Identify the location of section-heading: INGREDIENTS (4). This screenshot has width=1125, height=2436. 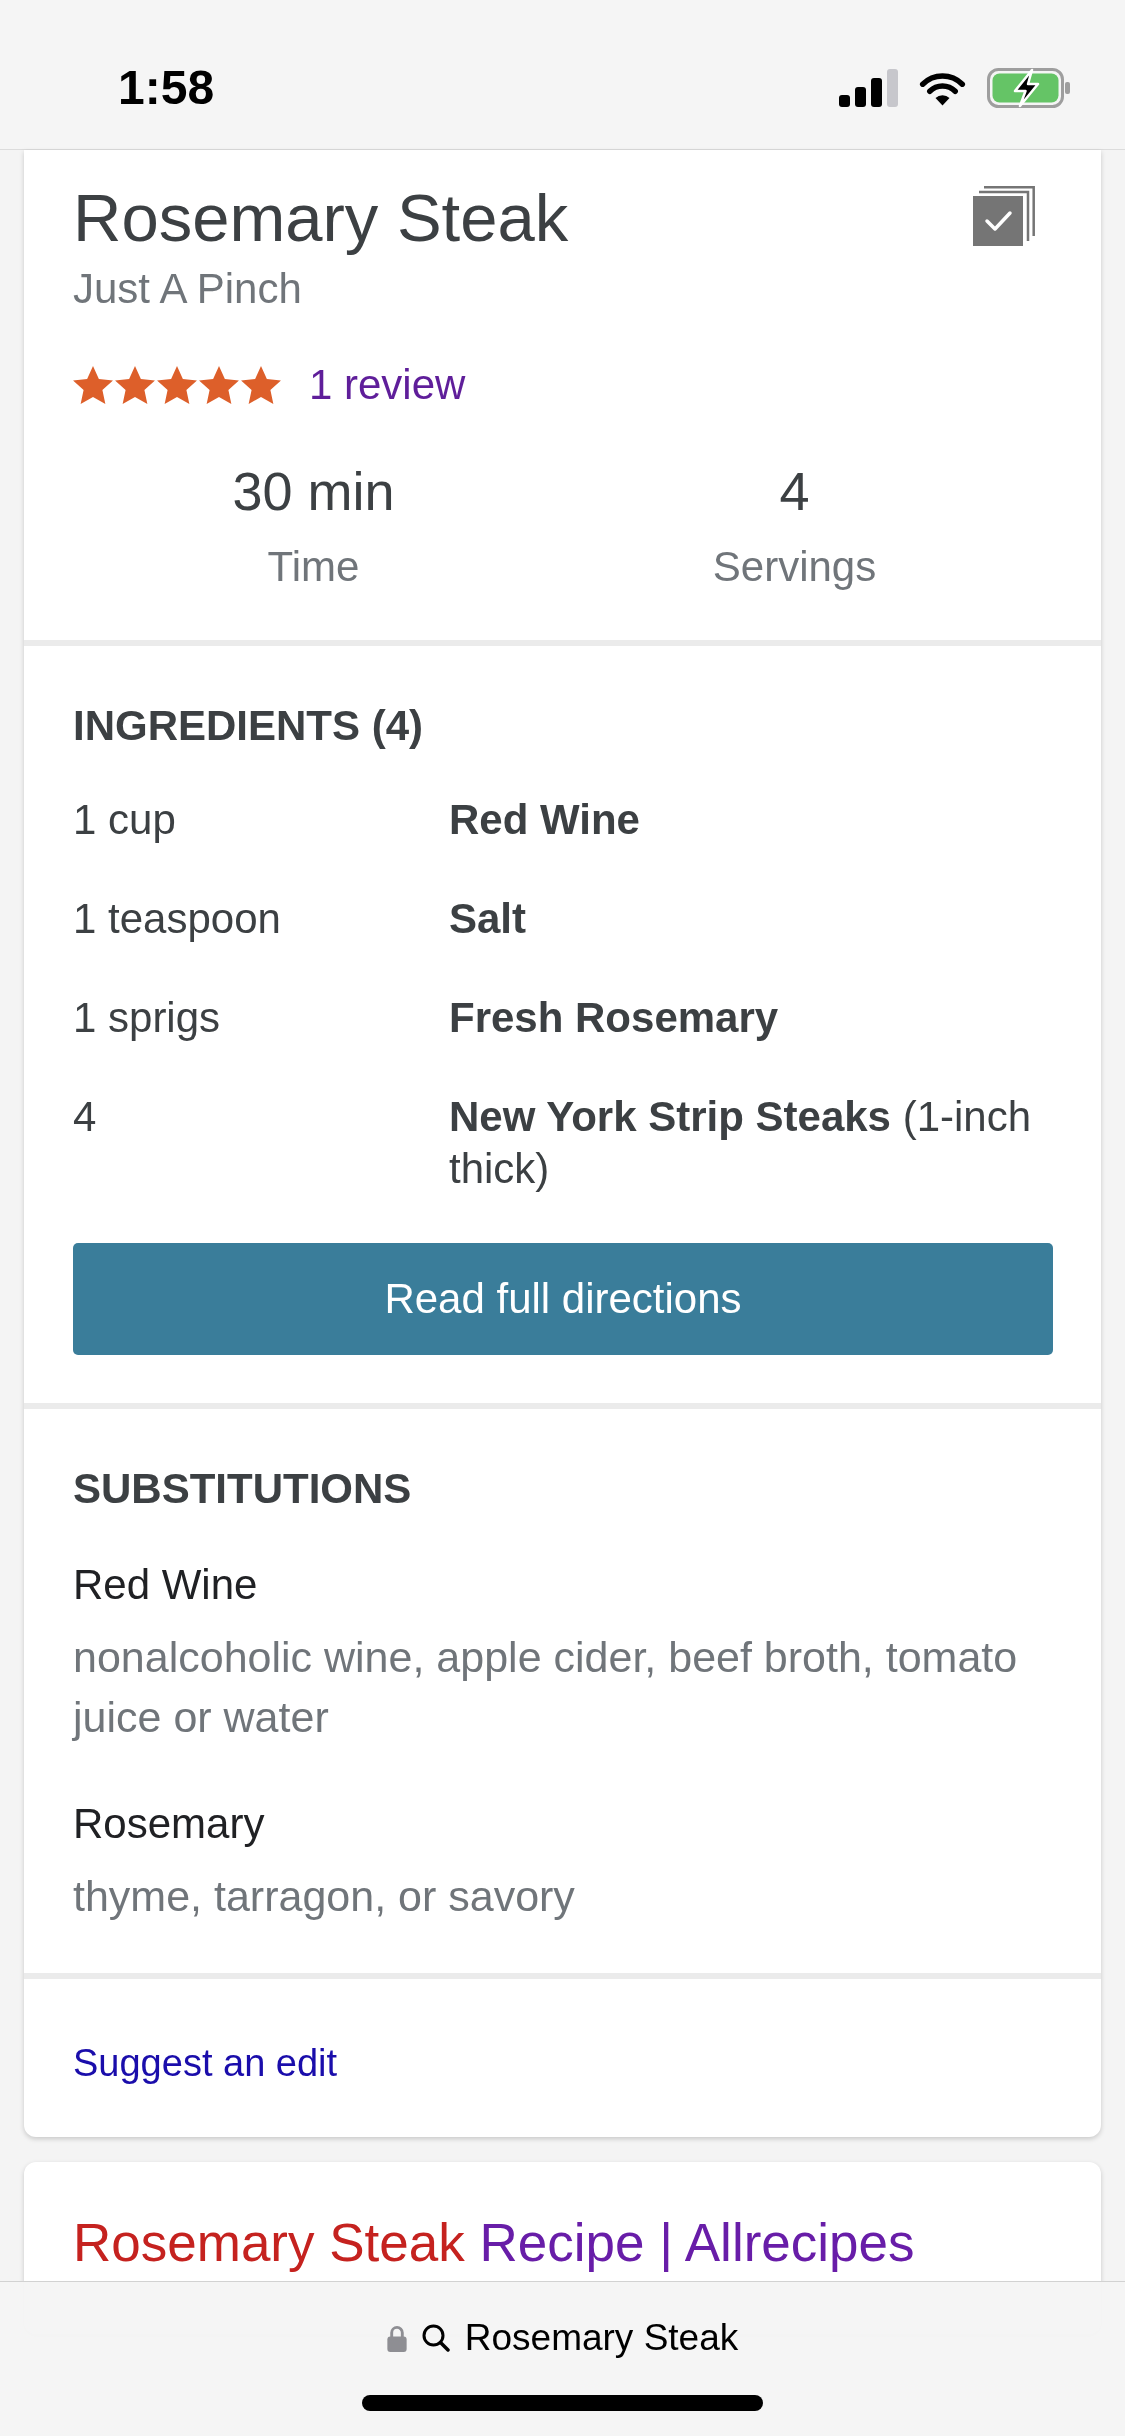
(249, 726).